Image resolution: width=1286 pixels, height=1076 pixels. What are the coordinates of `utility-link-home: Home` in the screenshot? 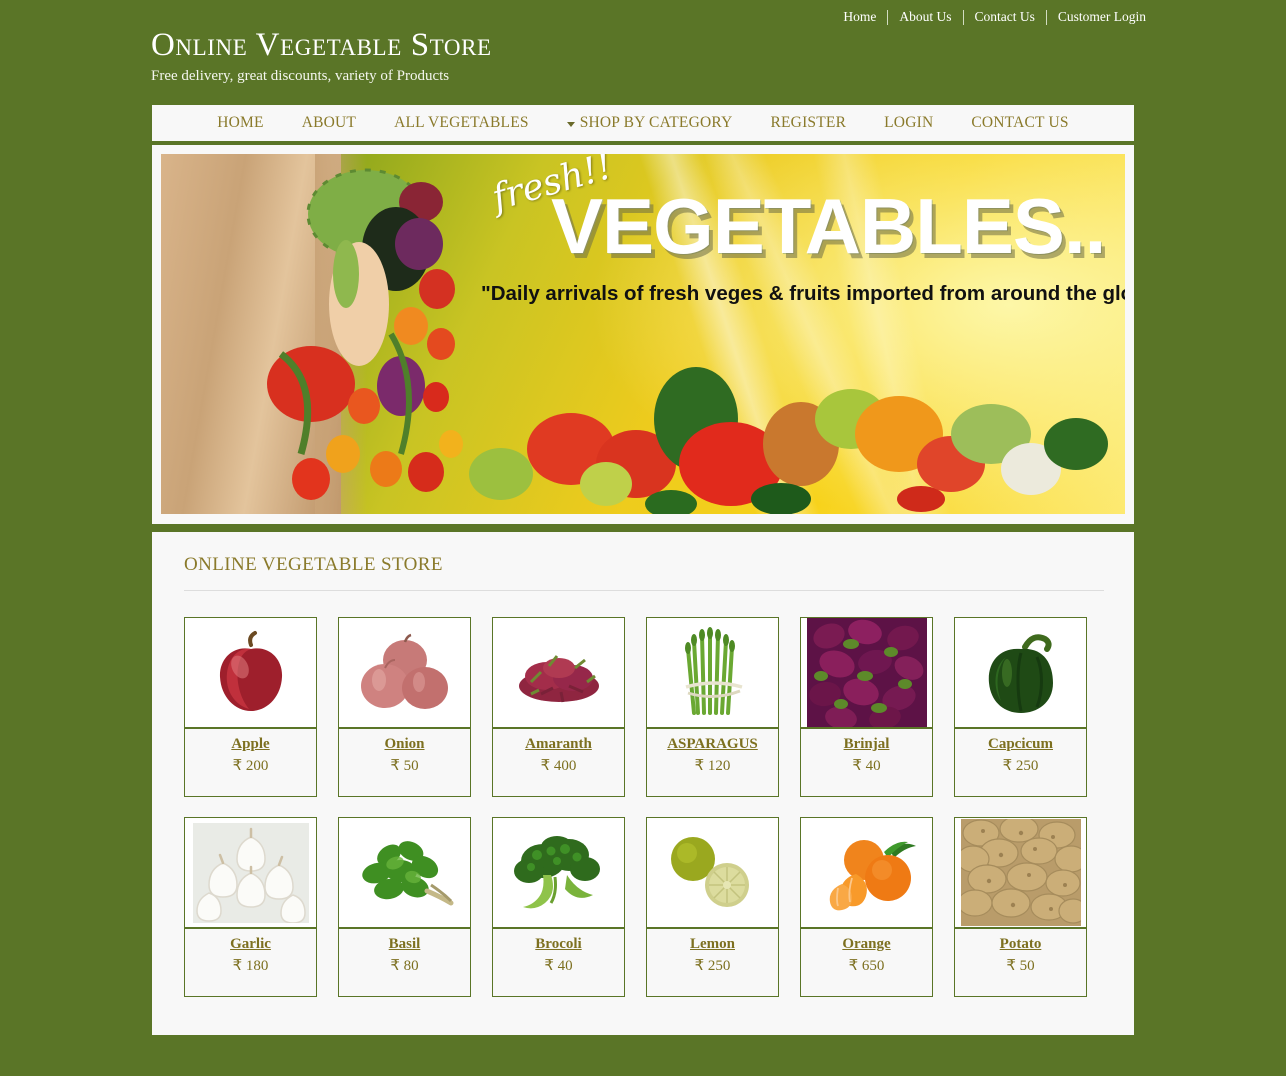 It's located at (865, 17).